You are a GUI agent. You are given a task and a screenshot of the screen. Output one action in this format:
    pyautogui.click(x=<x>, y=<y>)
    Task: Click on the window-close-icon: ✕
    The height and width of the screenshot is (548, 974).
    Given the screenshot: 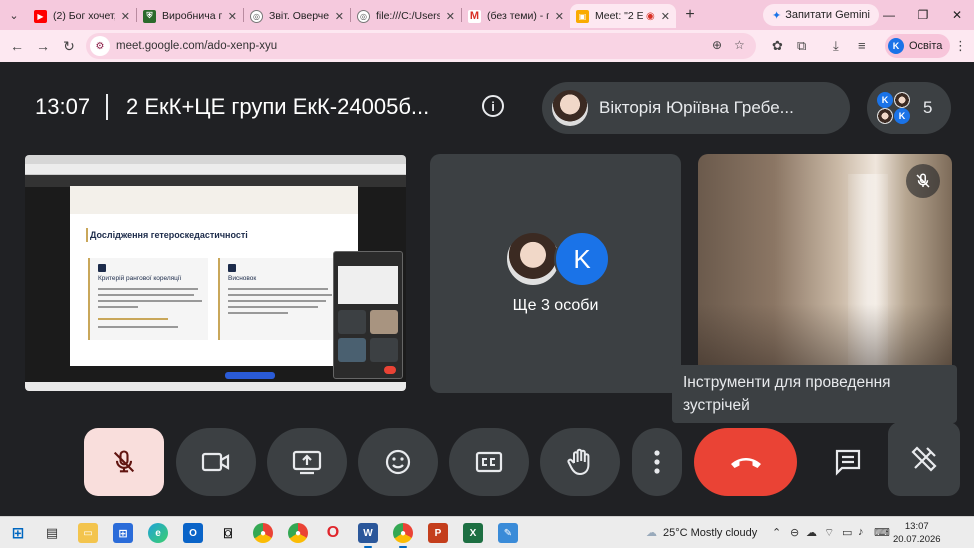 What is the action you would take?
    pyautogui.click(x=957, y=15)
    